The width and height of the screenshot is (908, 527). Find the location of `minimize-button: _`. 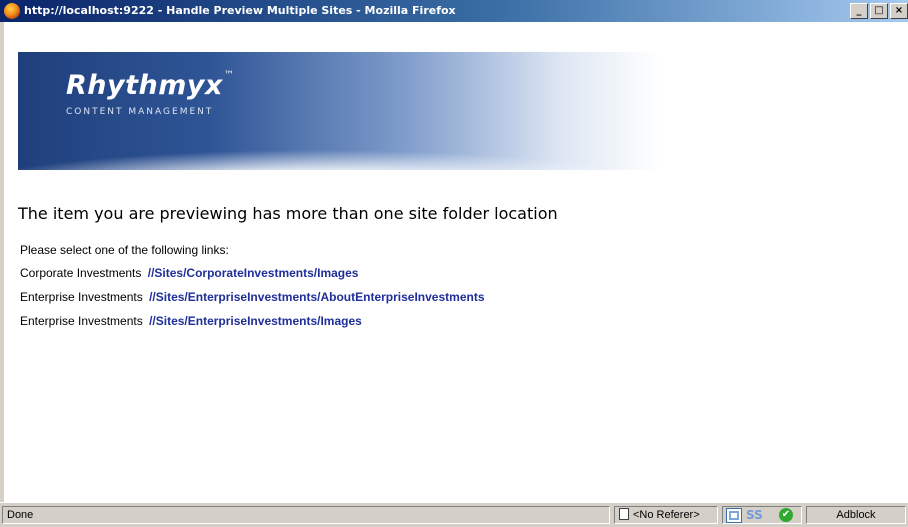

minimize-button: _ is located at coordinates (859, 11).